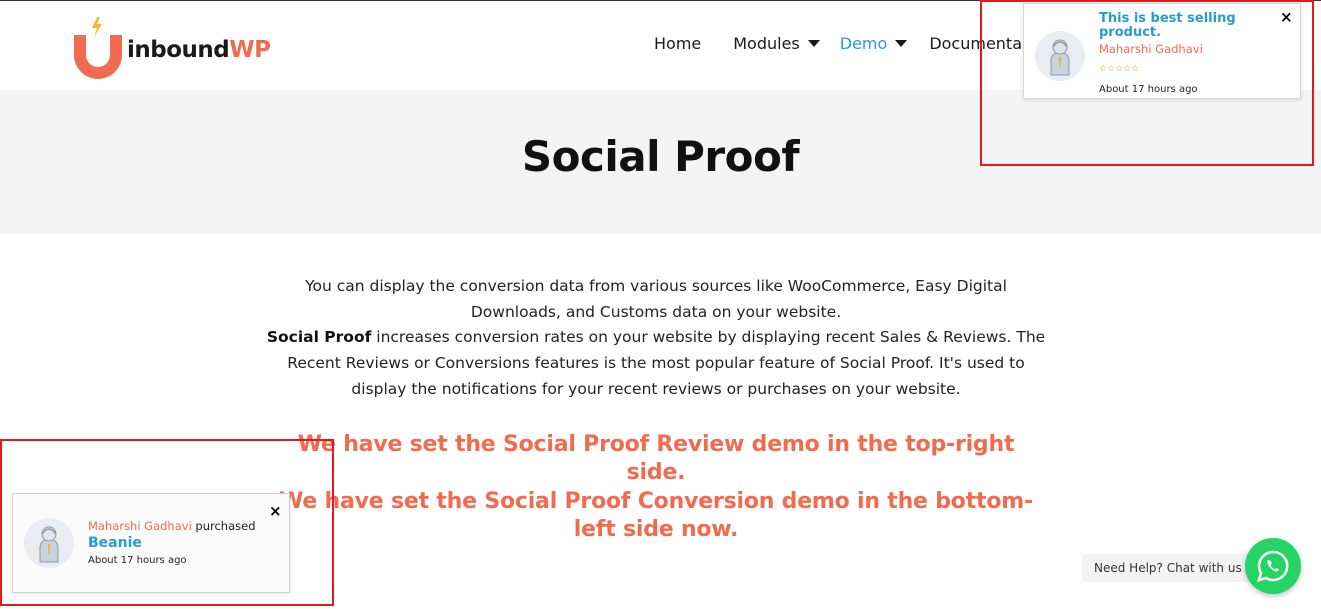 The image size is (1321, 609). What do you see at coordinates (1119, 69) in the screenshot?
I see `star-rating-icon: ☆☆☆☆☆` at bounding box center [1119, 69].